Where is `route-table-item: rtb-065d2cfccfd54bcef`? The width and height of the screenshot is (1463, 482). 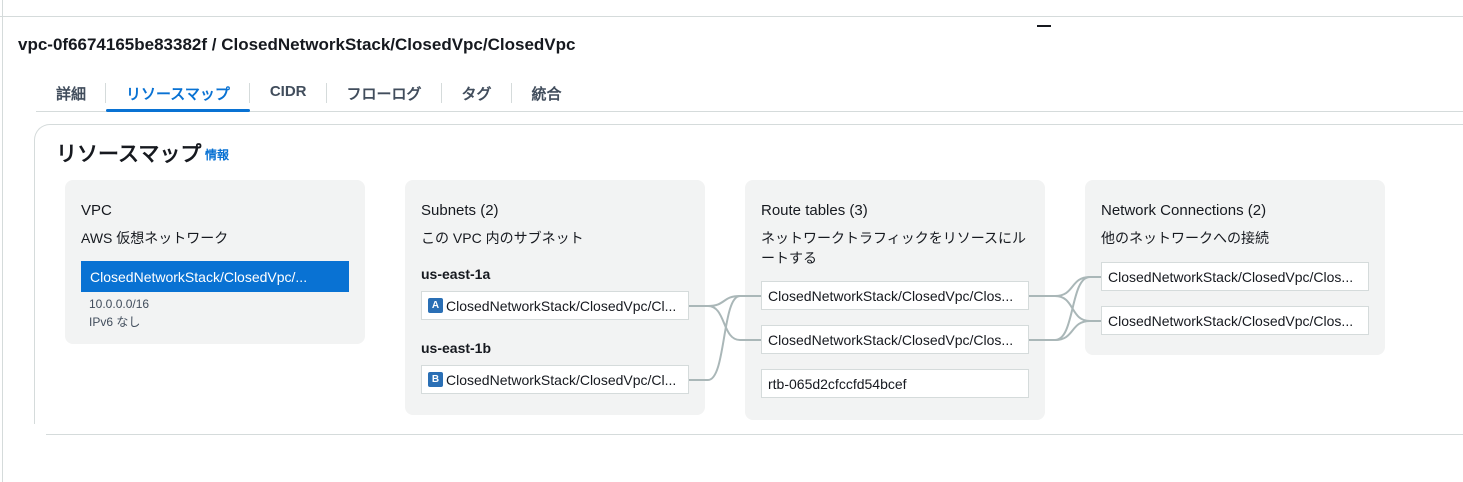 route-table-item: rtb-065d2cfccfd54bcef is located at coordinates (895, 383).